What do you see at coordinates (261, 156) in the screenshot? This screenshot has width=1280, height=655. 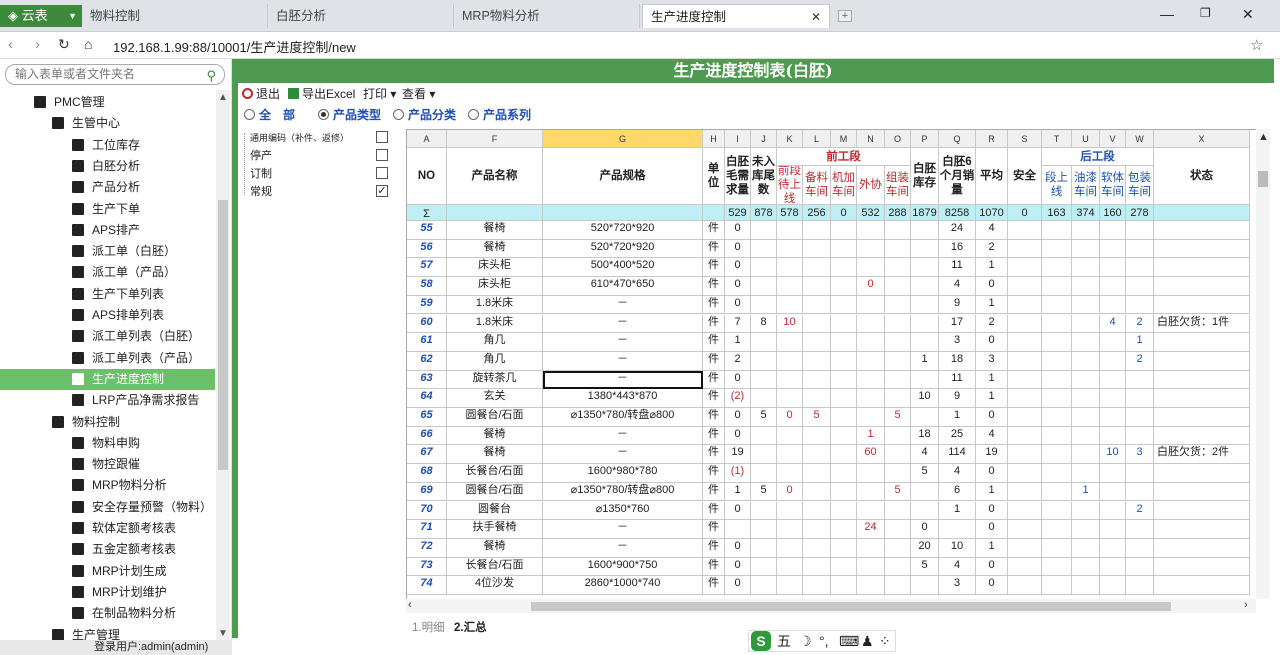 I see `tree-item-discontinued: 停产` at bounding box center [261, 156].